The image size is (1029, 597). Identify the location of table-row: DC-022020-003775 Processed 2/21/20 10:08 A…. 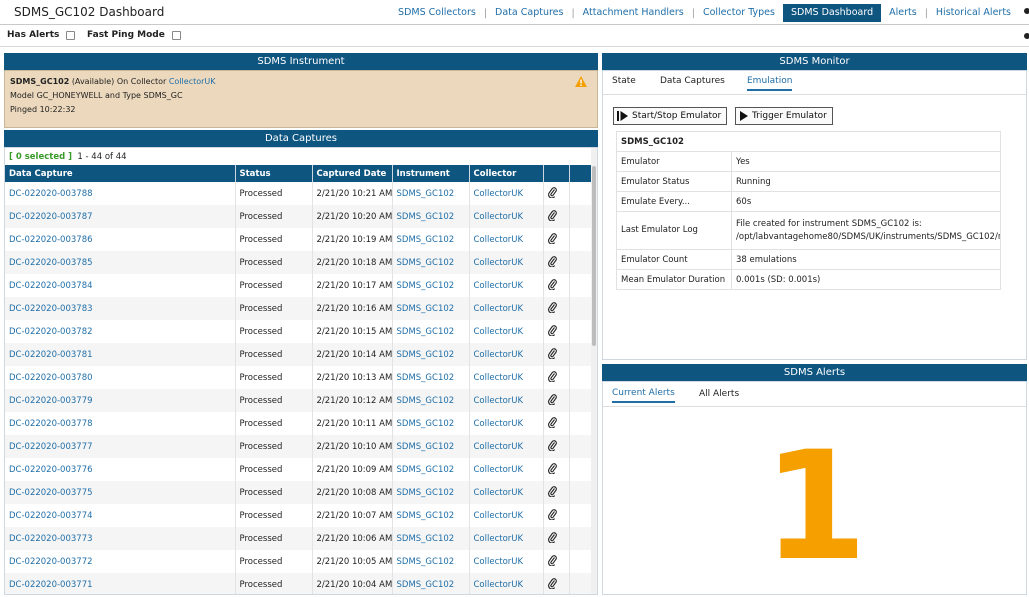
(300, 492).